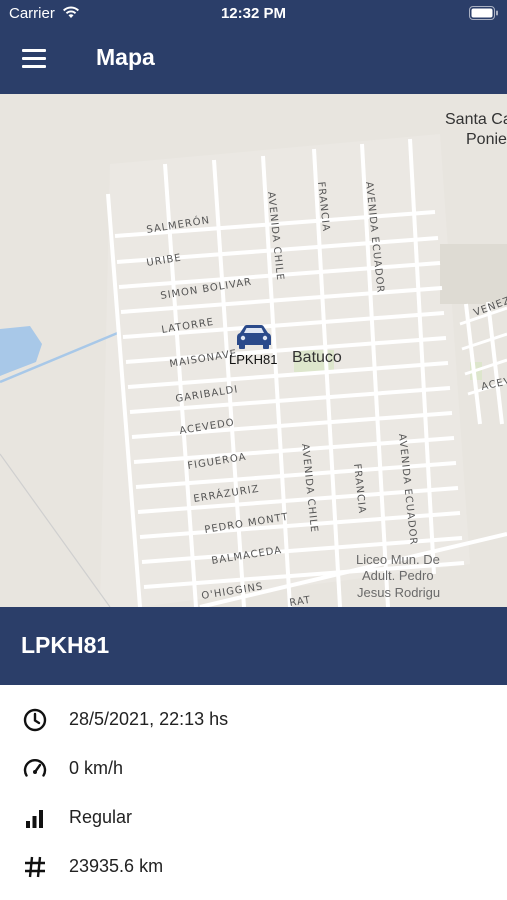 The image size is (507, 900). I want to click on street-label: RAT, so click(300, 601).